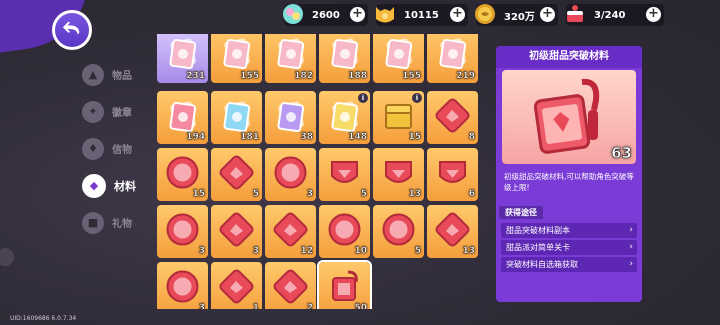  Describe the element at coordinates (473, 15) in the screenshot. I see `resource-bar: 2600 + 10115 + 320万 + 3/240 +` at that location.